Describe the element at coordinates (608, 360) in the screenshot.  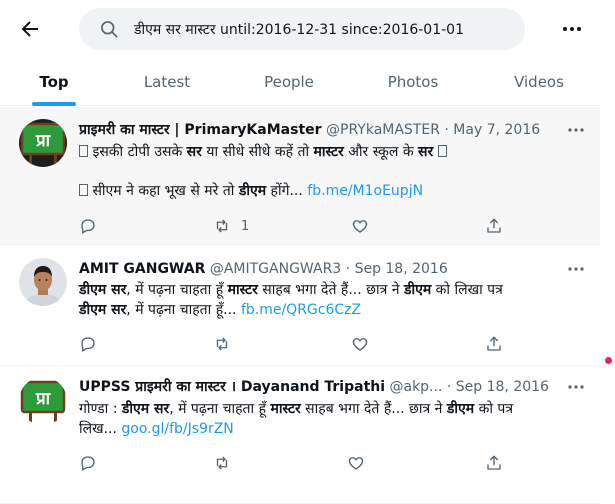
I see `notification-dot` at that location.